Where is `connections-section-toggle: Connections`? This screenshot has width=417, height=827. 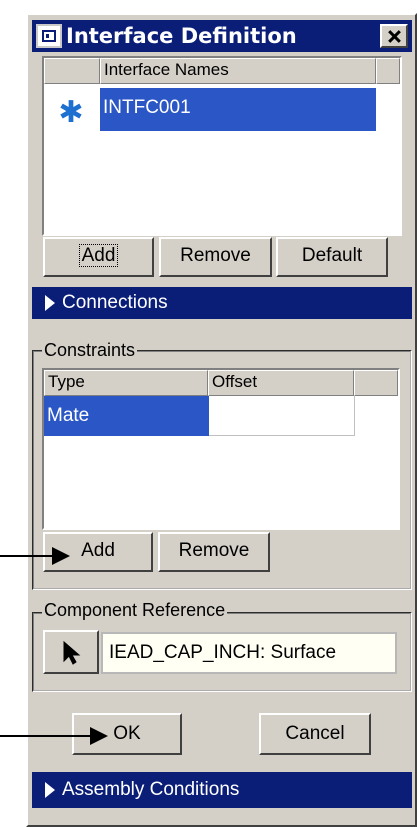 connections-section-toggle: Connections is located at coordinates (222, 303).